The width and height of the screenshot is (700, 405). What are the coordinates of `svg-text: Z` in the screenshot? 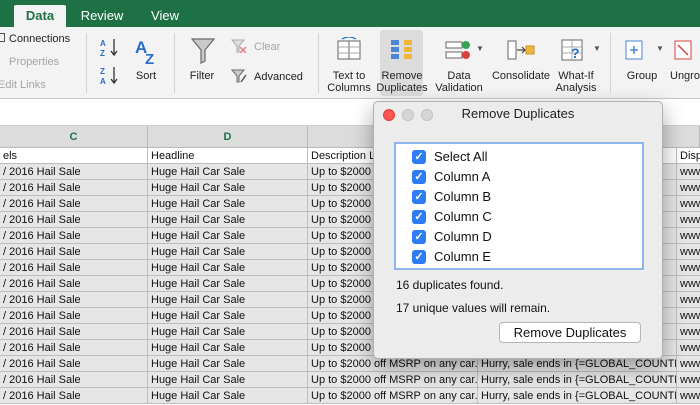 It's located at (102, 53).